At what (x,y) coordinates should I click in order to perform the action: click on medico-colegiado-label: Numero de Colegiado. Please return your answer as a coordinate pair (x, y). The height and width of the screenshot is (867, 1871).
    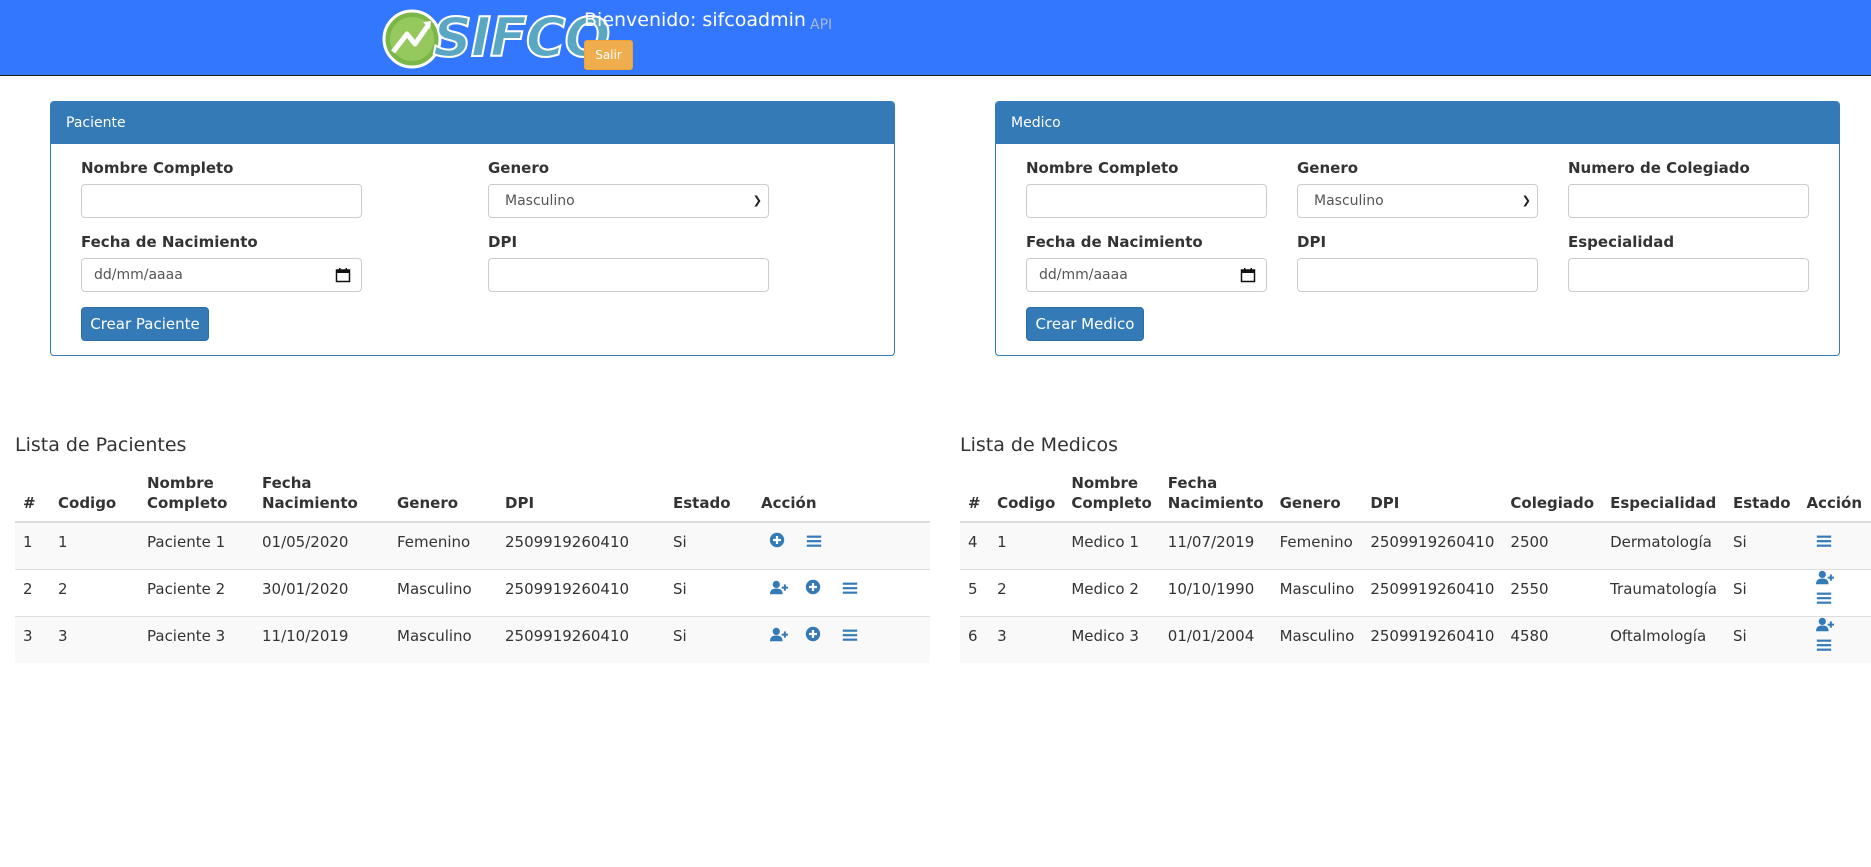
    Looking at the image, I should click on (1659, 168).